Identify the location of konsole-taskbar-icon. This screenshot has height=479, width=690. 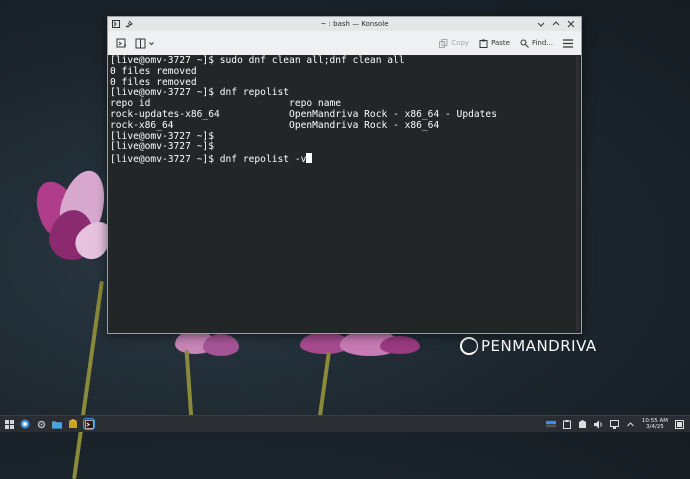
(89, 424).